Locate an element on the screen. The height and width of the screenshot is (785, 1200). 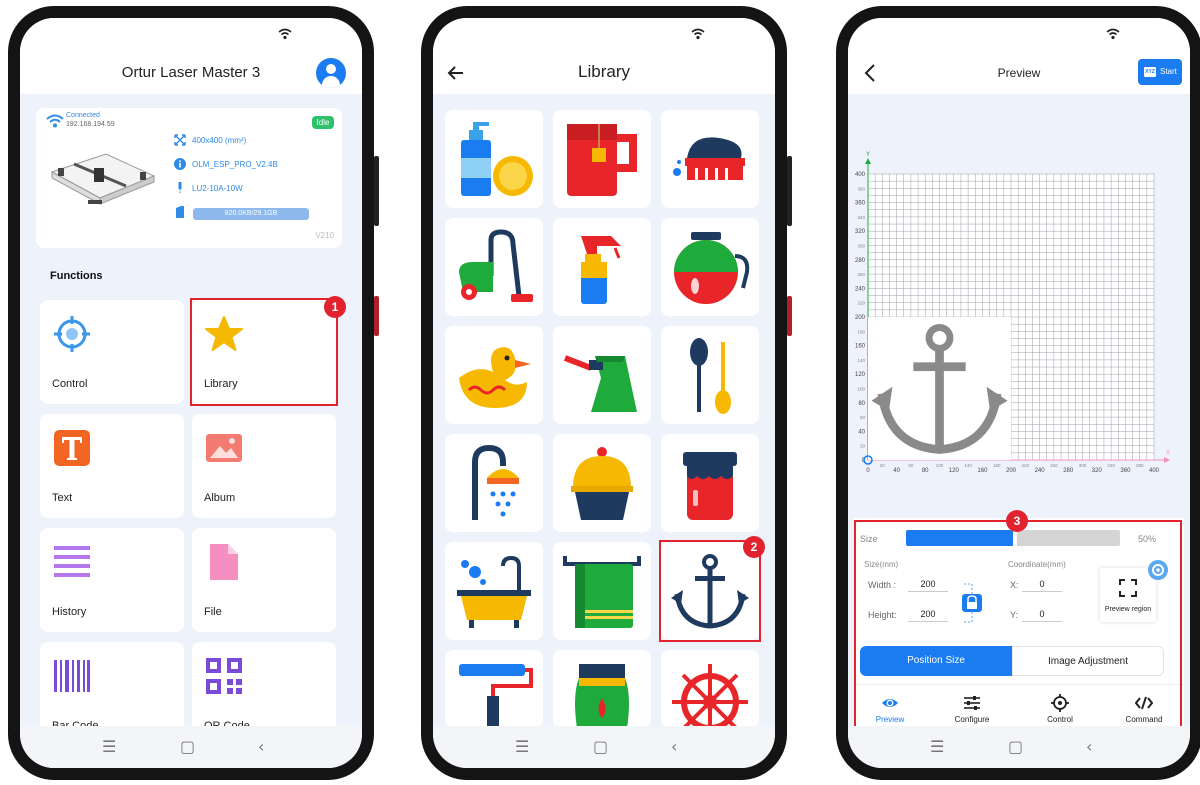
jar-icon is located at coordinates (602, 696).